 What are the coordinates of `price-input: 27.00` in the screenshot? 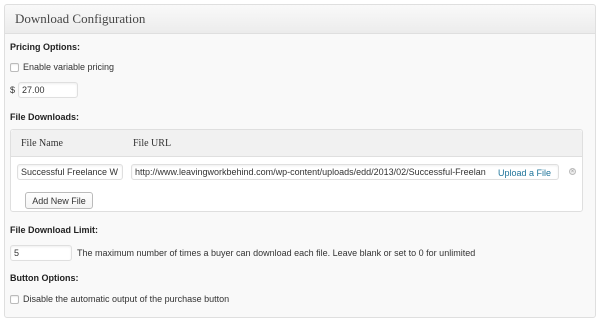 It's located at (48, 90).